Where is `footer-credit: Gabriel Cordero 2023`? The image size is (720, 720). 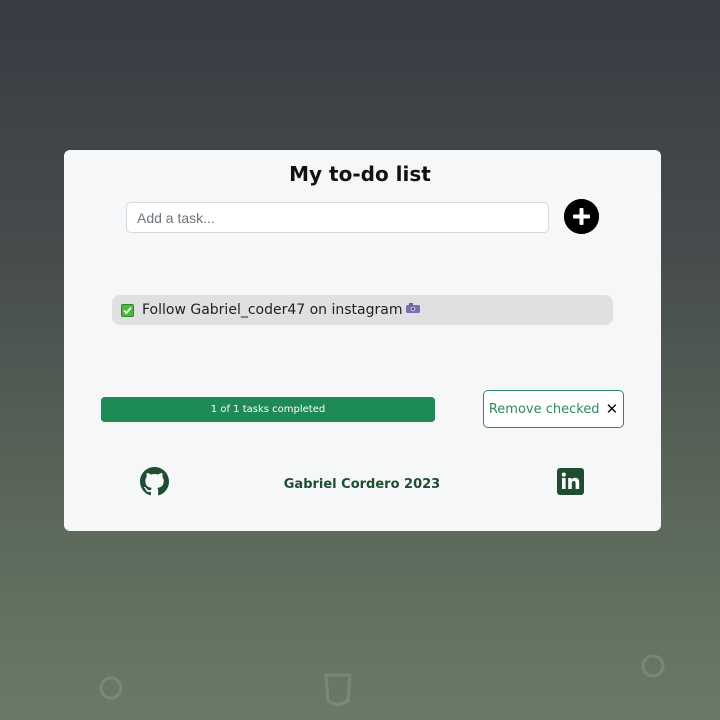 footer-credit: Gabriel Cordero 2023 is located at coordinates (362, 484).